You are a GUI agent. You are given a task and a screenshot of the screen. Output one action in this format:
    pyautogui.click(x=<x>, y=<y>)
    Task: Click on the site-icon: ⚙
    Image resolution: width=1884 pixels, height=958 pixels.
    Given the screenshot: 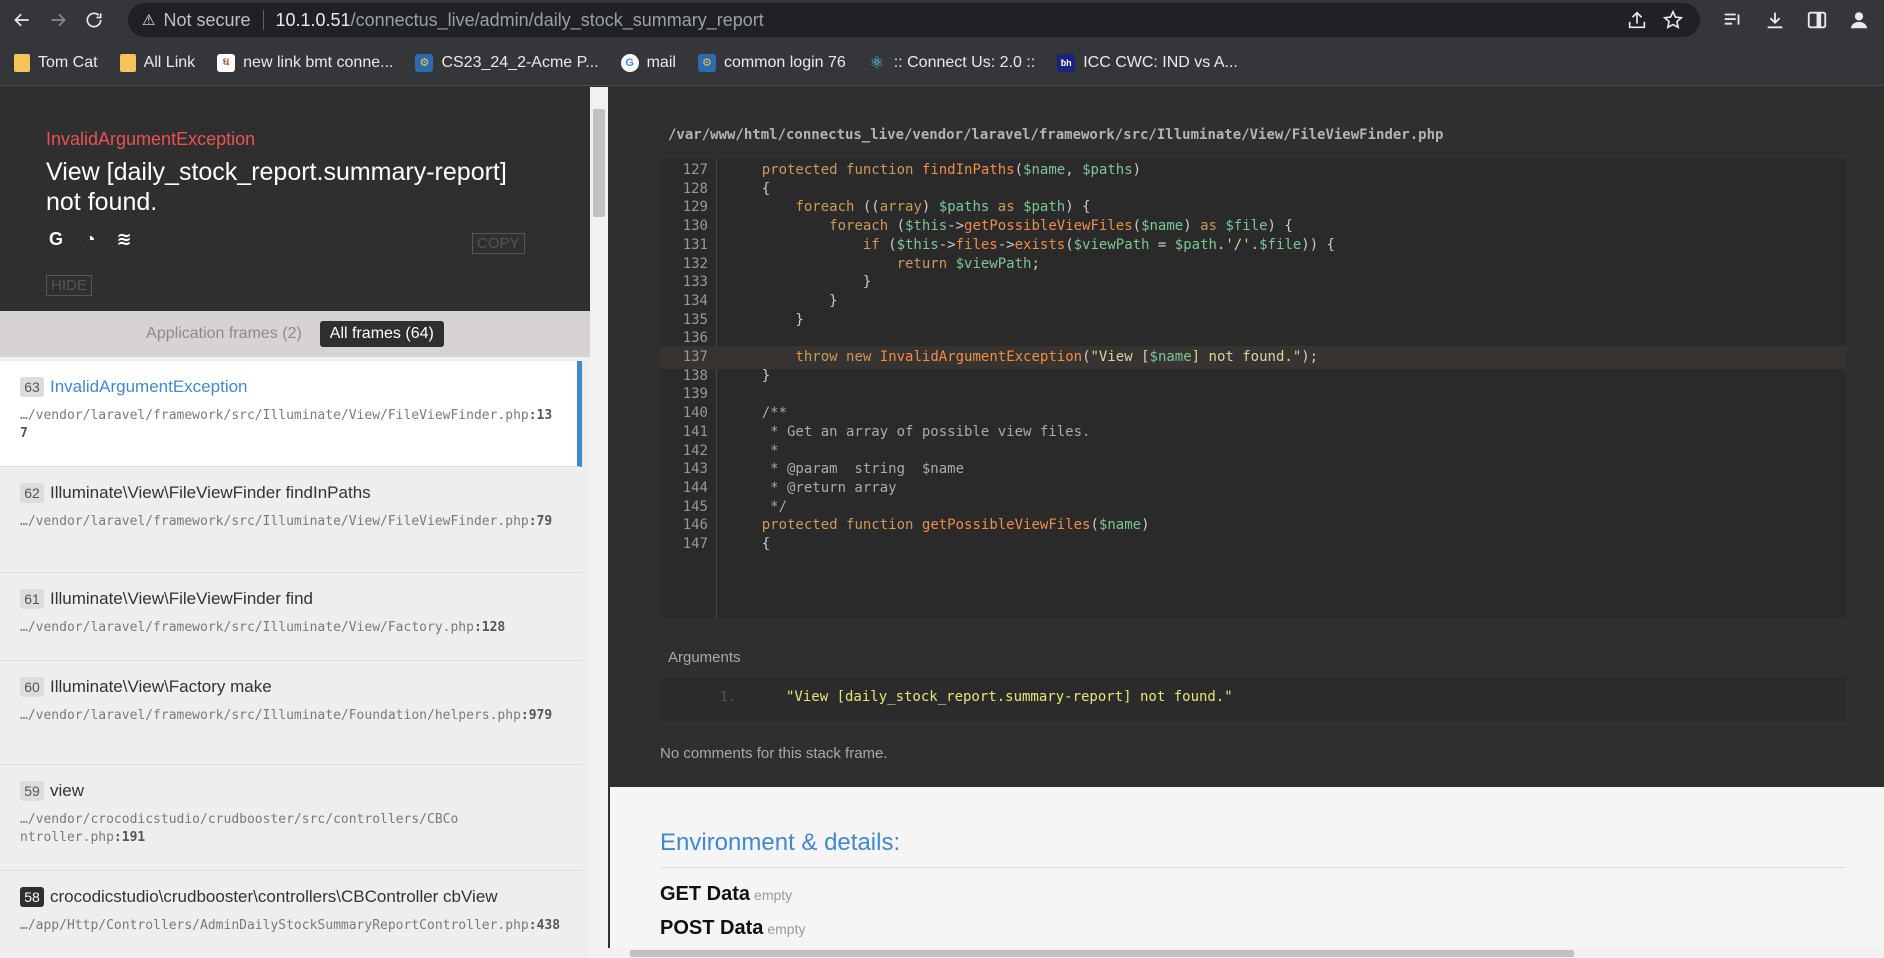 What is the action you would take?
    pyautogui.click(x=706, y=62)
    